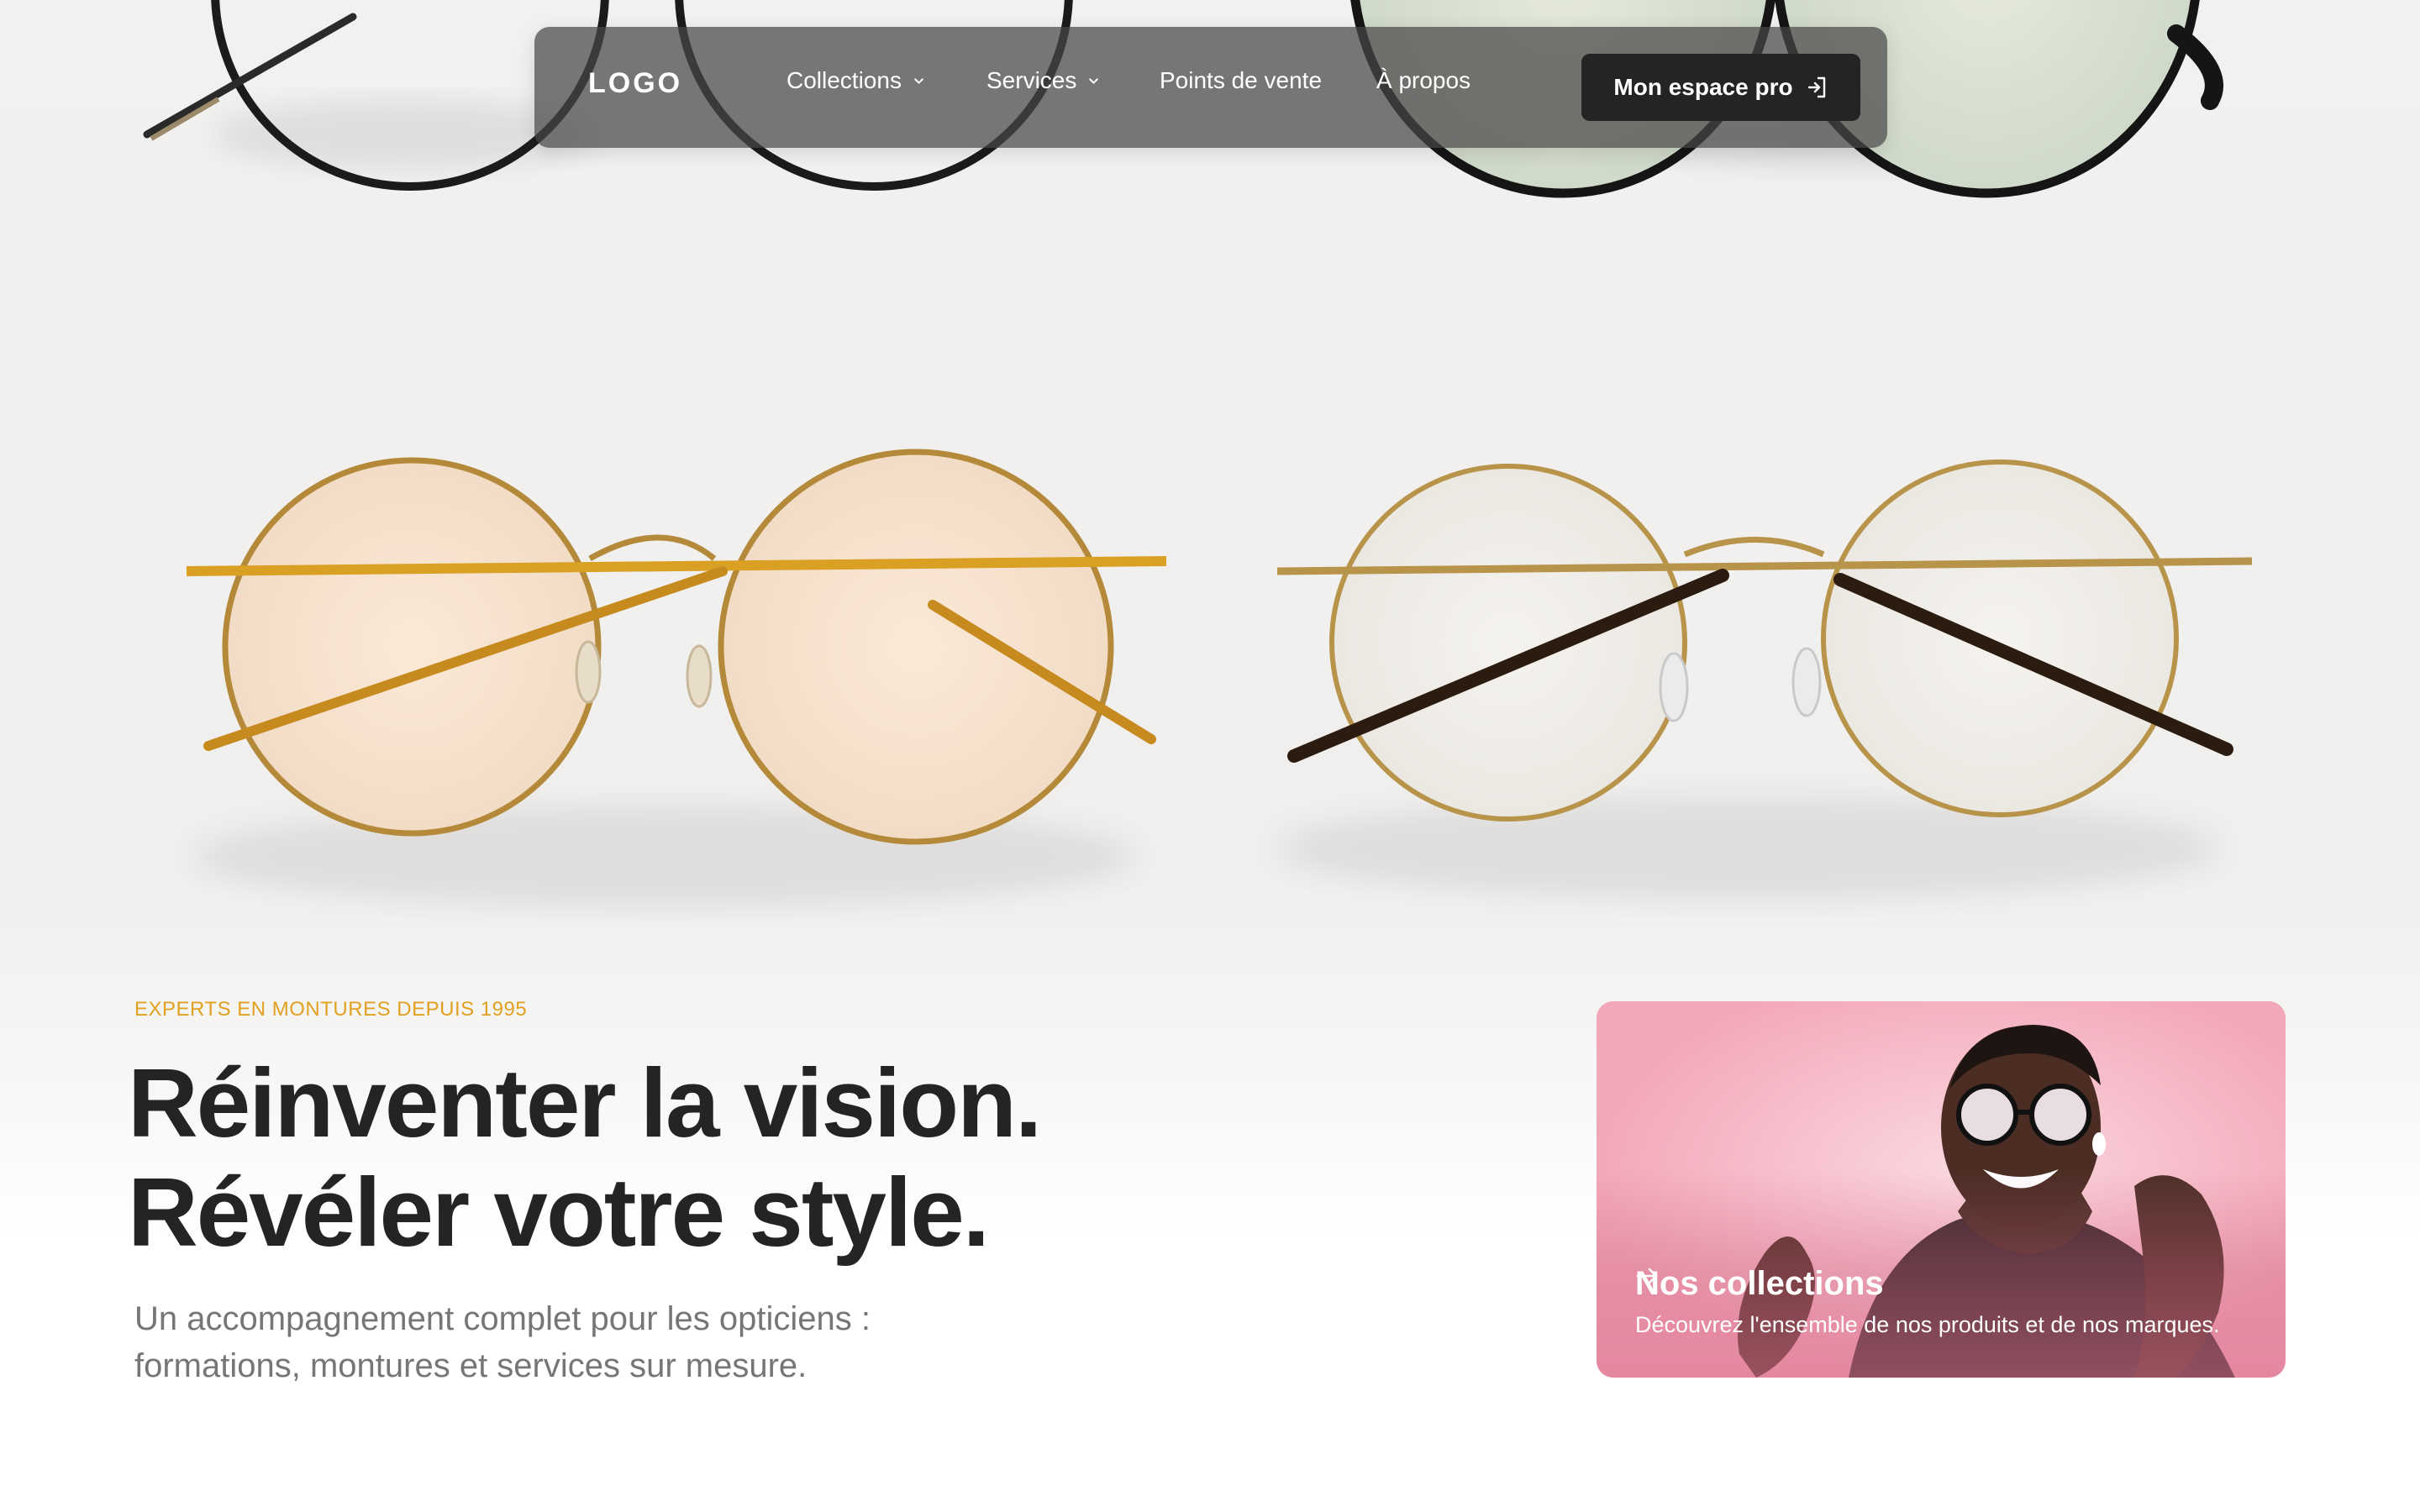 This screenshot has height=1512, width=2420. Describe the element at coordinates (1764, 679) in the screenshot. I see `gold-glasses-tortoise` at that location.